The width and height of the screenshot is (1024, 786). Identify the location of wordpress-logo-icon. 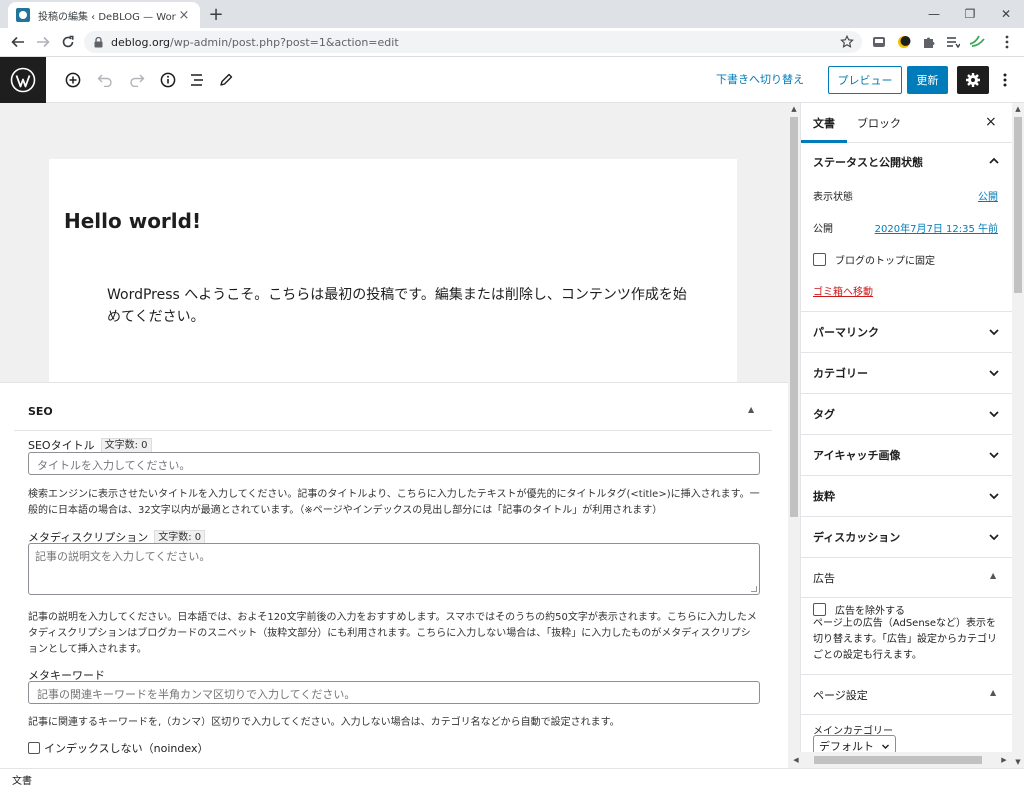
(23, 80).